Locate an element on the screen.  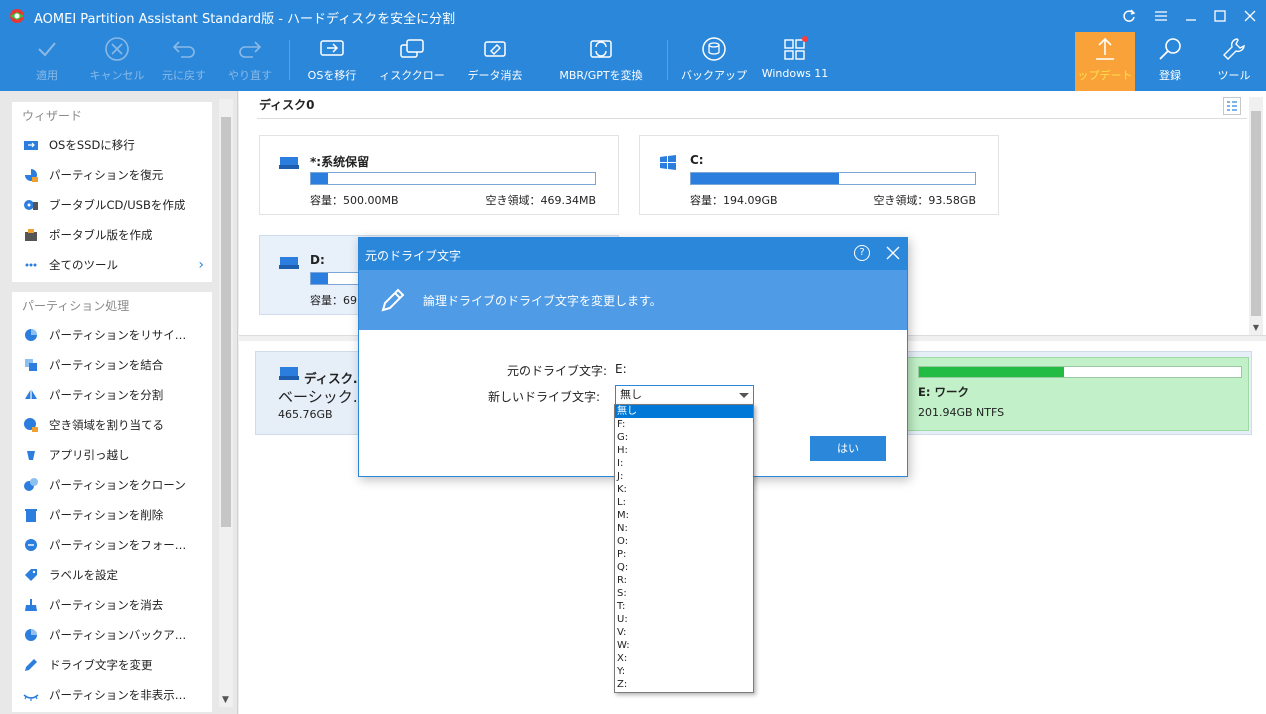
close-icon is located at coordinates (893, 253).